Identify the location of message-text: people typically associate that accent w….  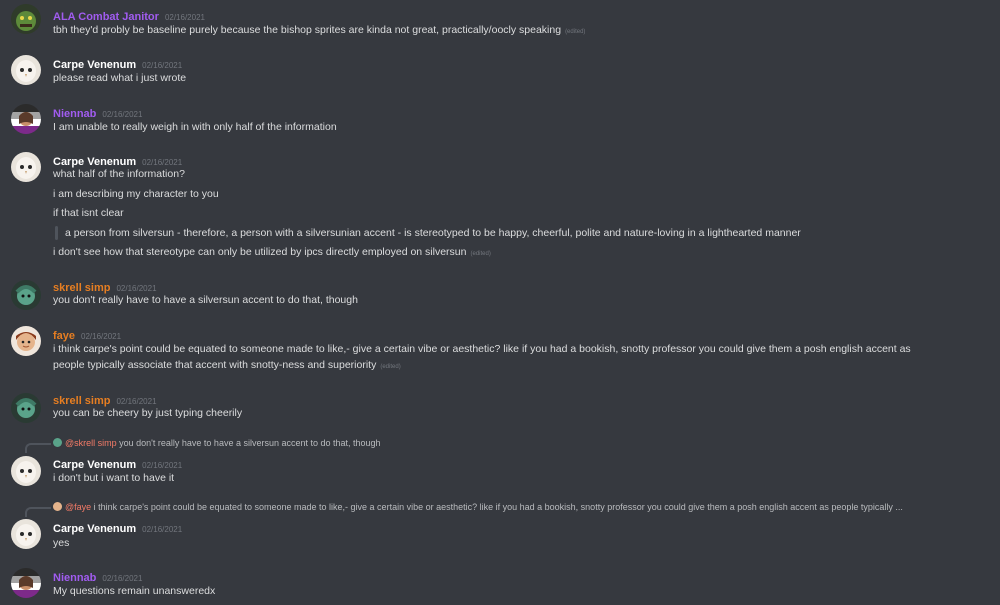
(227, 365).